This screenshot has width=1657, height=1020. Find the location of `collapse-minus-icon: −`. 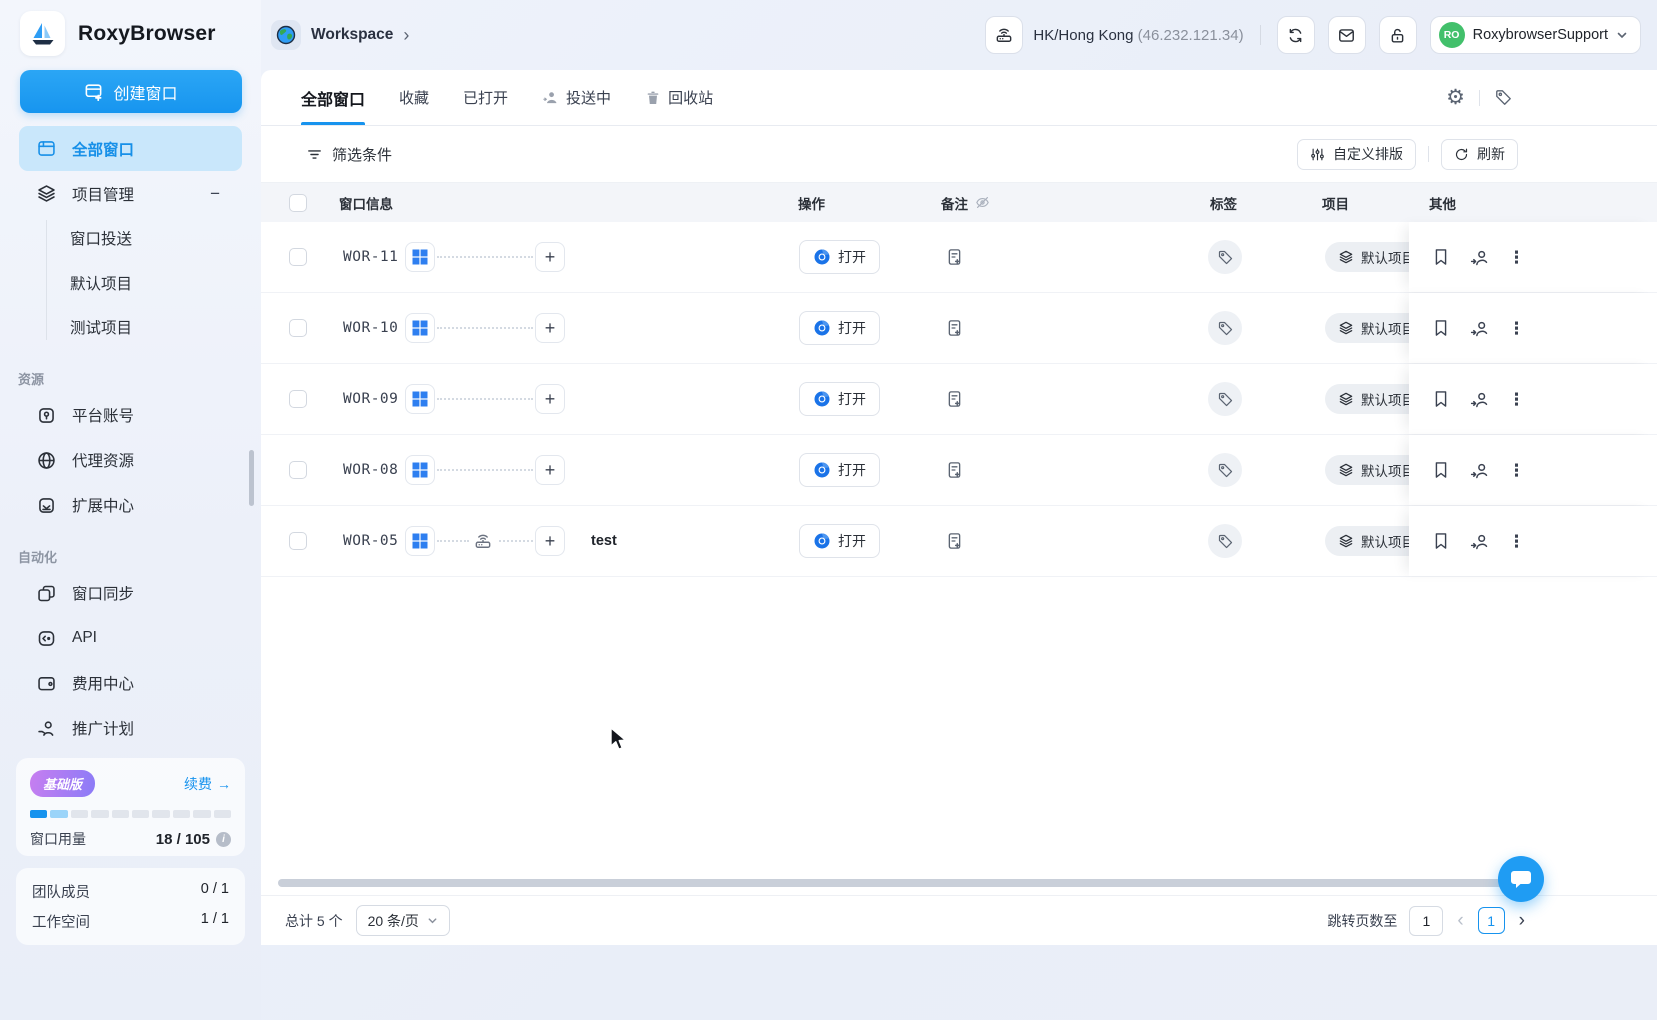

collapse-minus-icon: − is located at coordinates (215, 194).